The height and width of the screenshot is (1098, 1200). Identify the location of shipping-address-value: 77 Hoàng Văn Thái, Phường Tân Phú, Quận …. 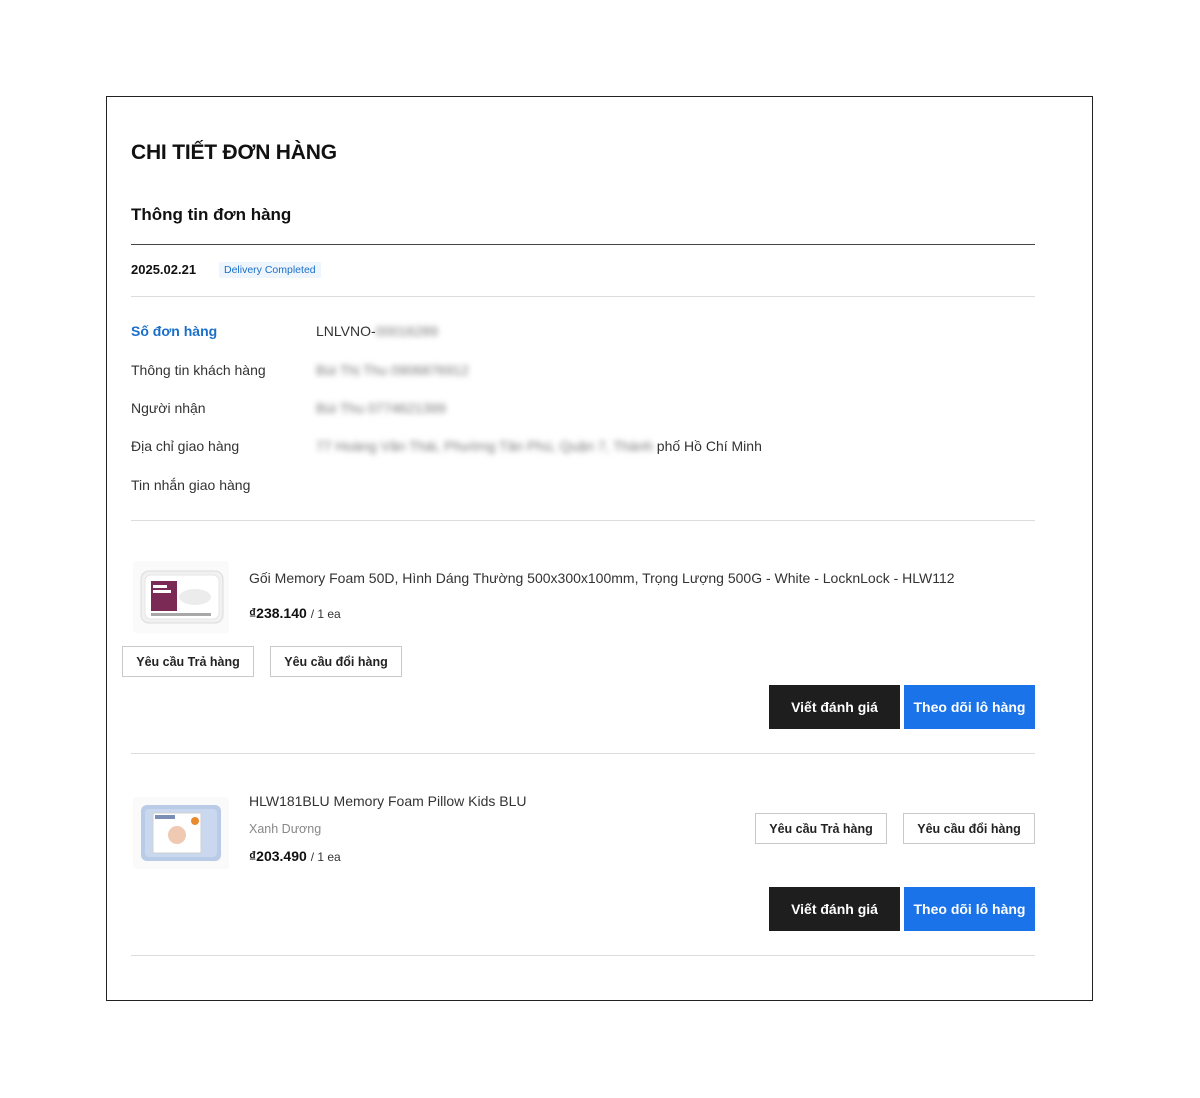
(539, 446).